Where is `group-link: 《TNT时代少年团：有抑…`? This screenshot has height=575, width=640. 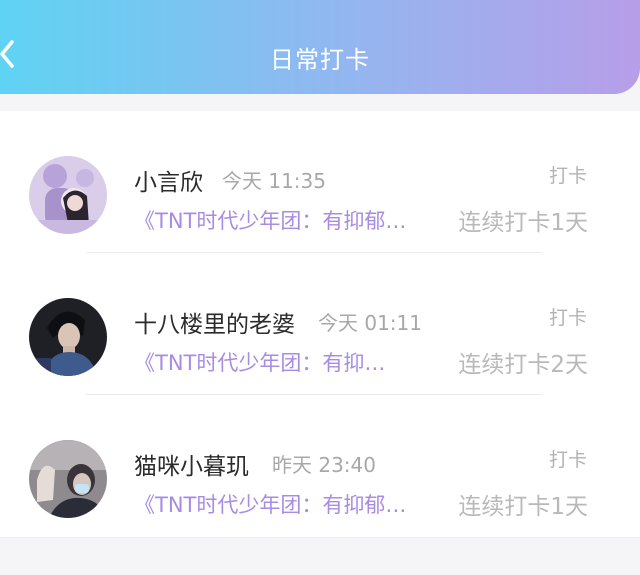 group-link: 《TNT时代少年团：有抑… is located at coordinates (275, 362).